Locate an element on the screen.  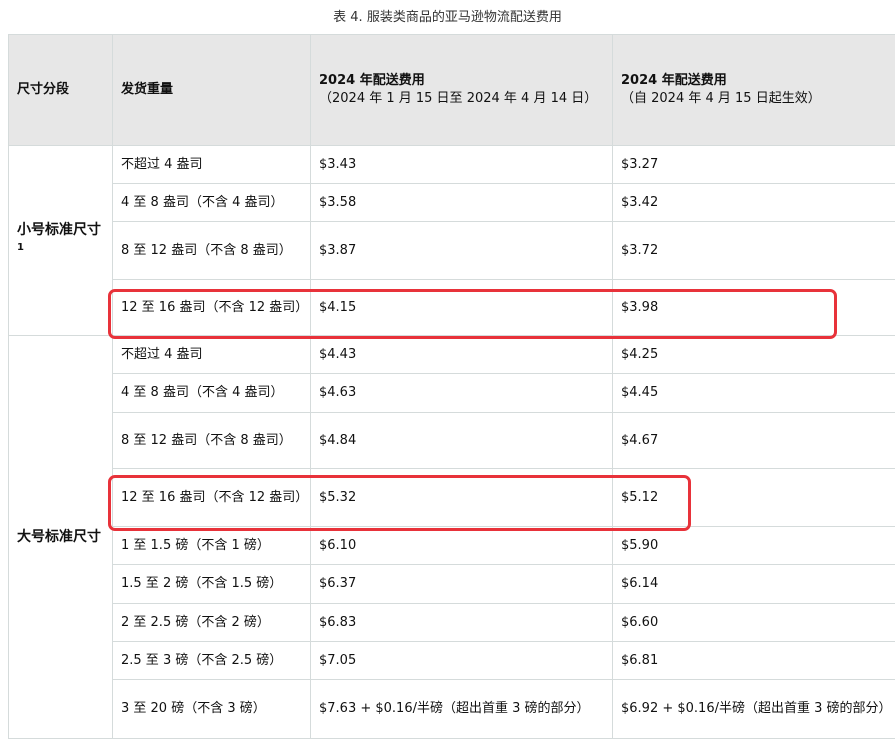
fee-new-cell: $3.42 is located at coordinates (753, 202).